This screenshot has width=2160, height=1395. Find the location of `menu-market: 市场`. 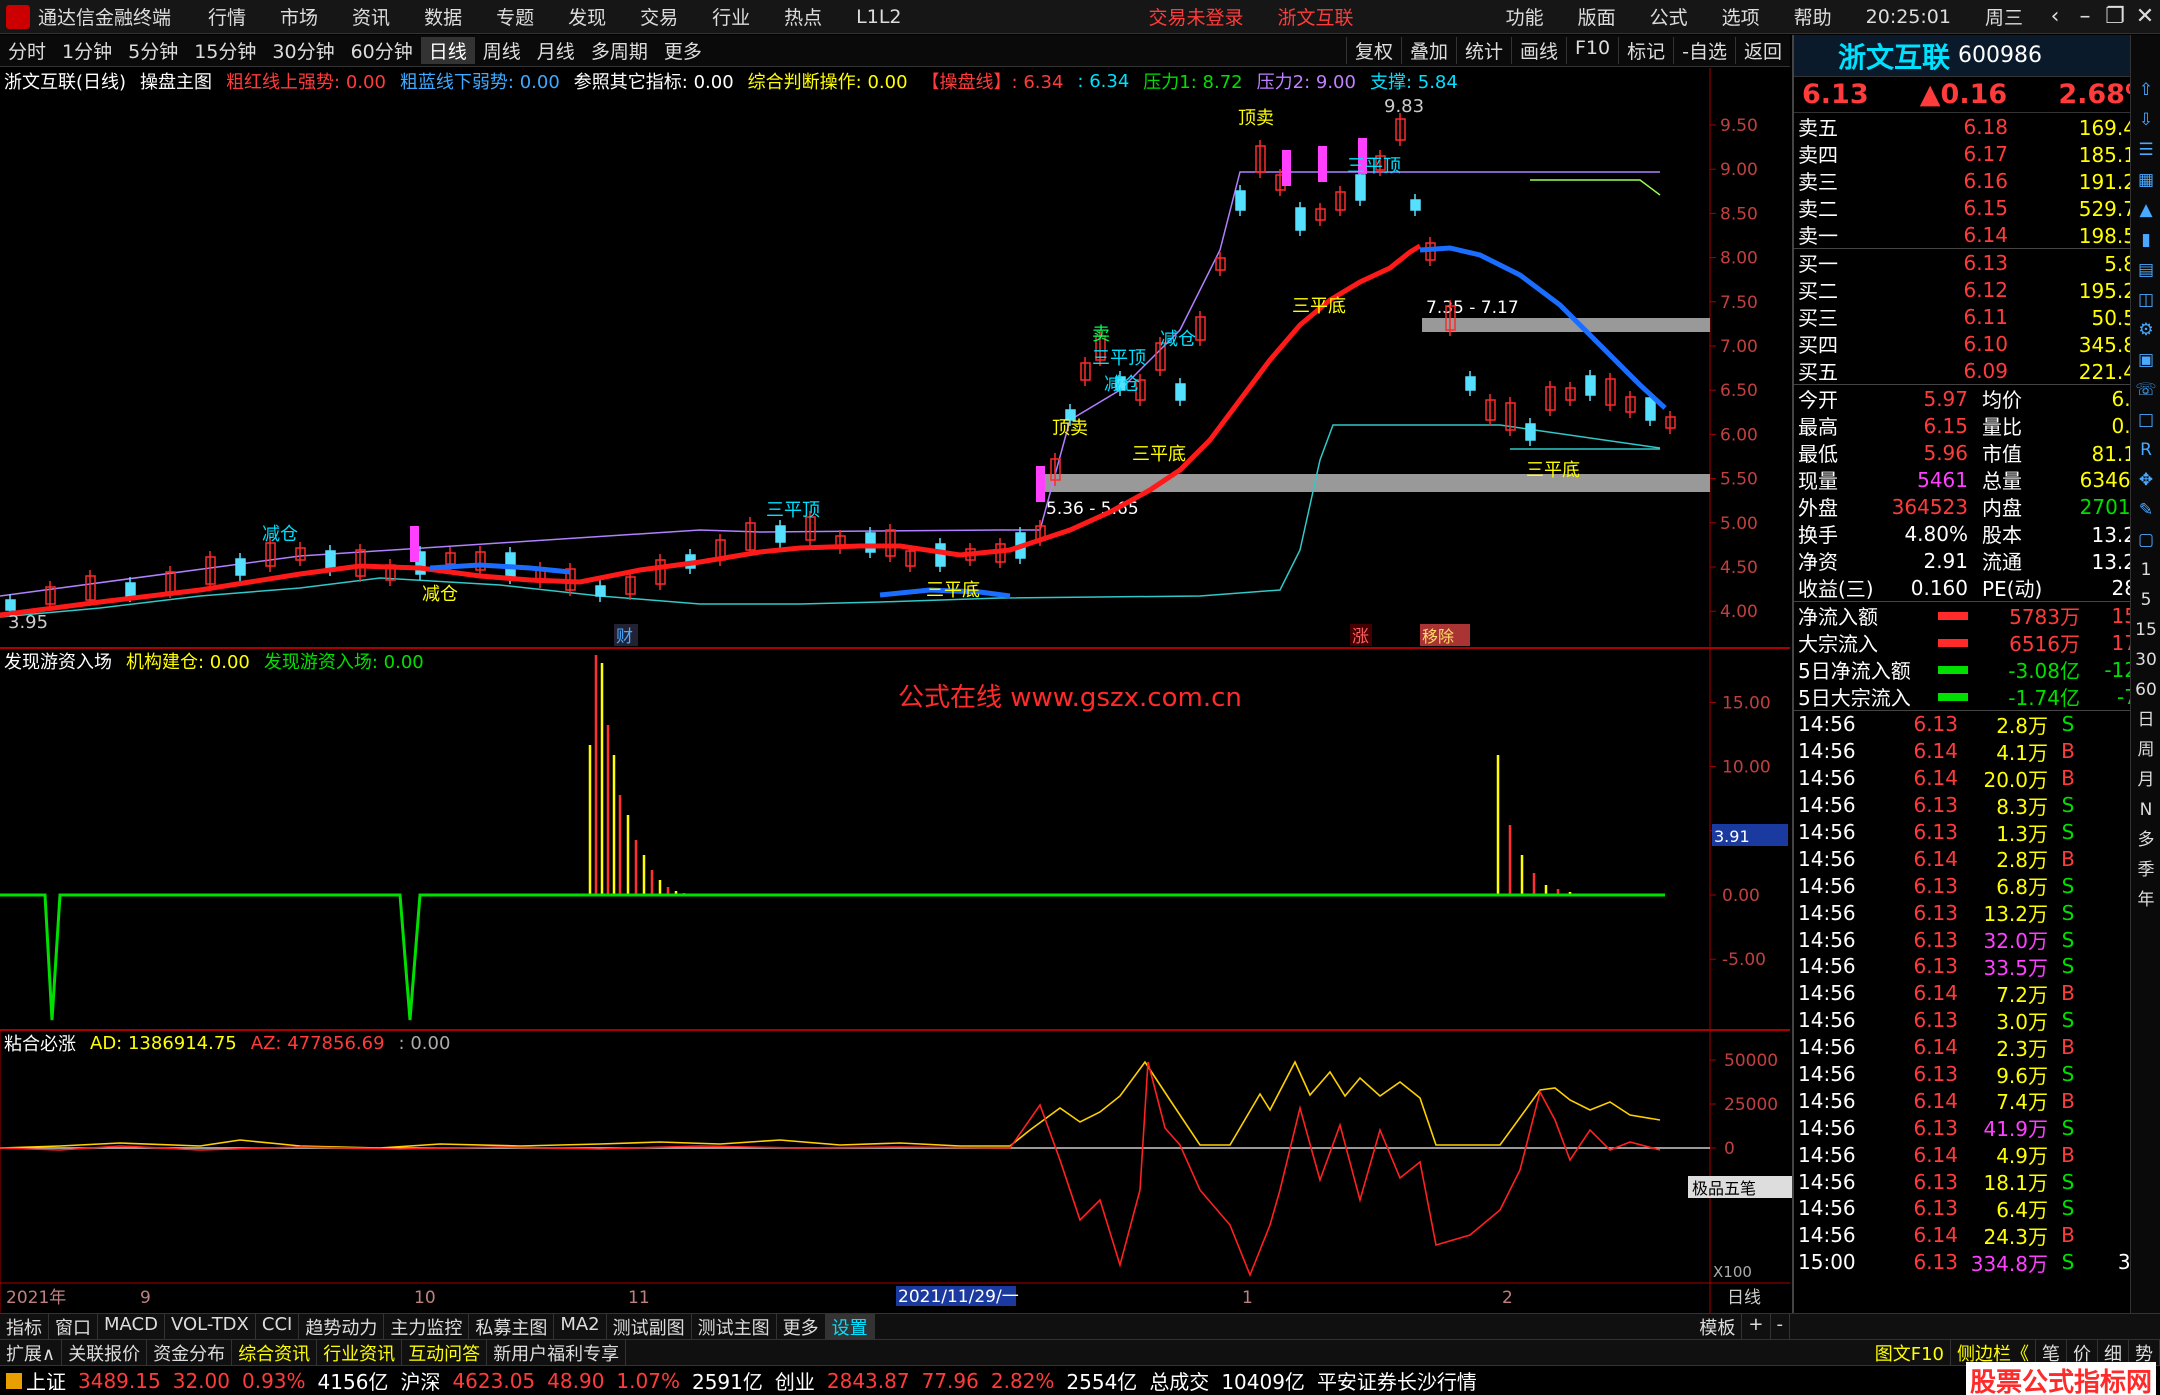

menu-market: 市场 is located at coordinates (299, 16).